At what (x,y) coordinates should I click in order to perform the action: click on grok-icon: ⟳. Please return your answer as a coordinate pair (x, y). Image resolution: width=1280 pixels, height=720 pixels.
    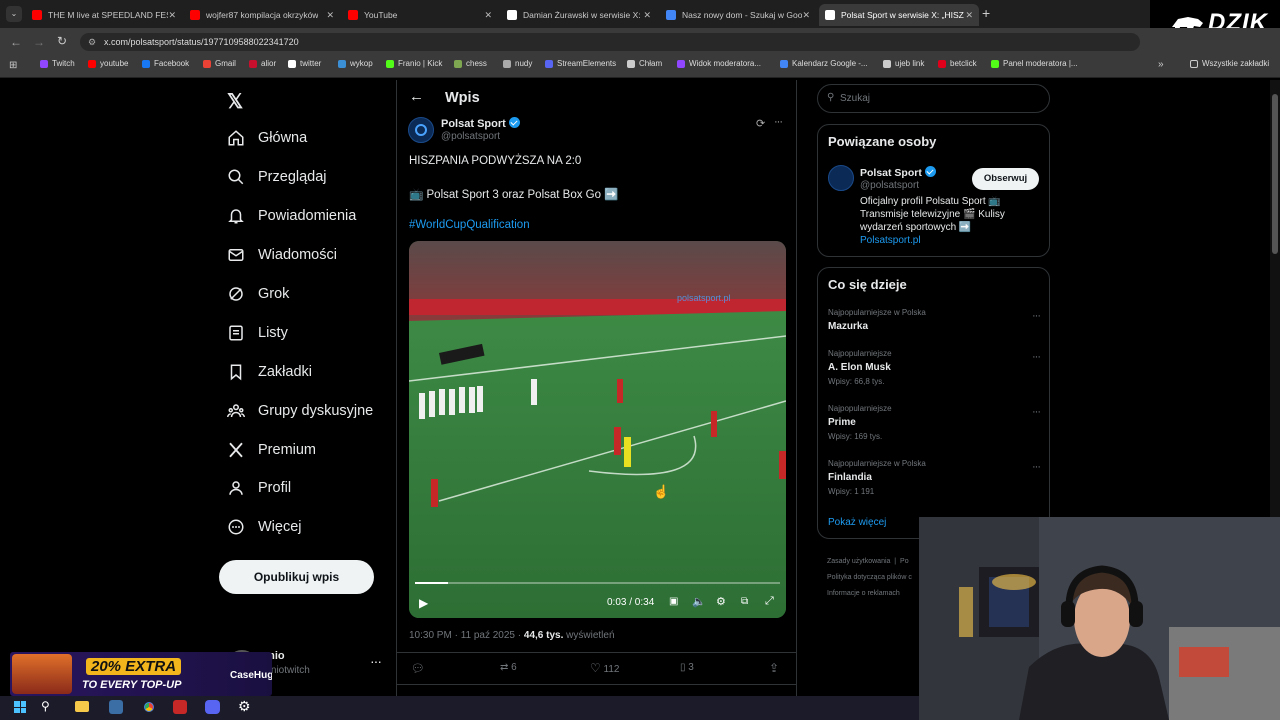
    Looking at the image, I should click on (760, 123).